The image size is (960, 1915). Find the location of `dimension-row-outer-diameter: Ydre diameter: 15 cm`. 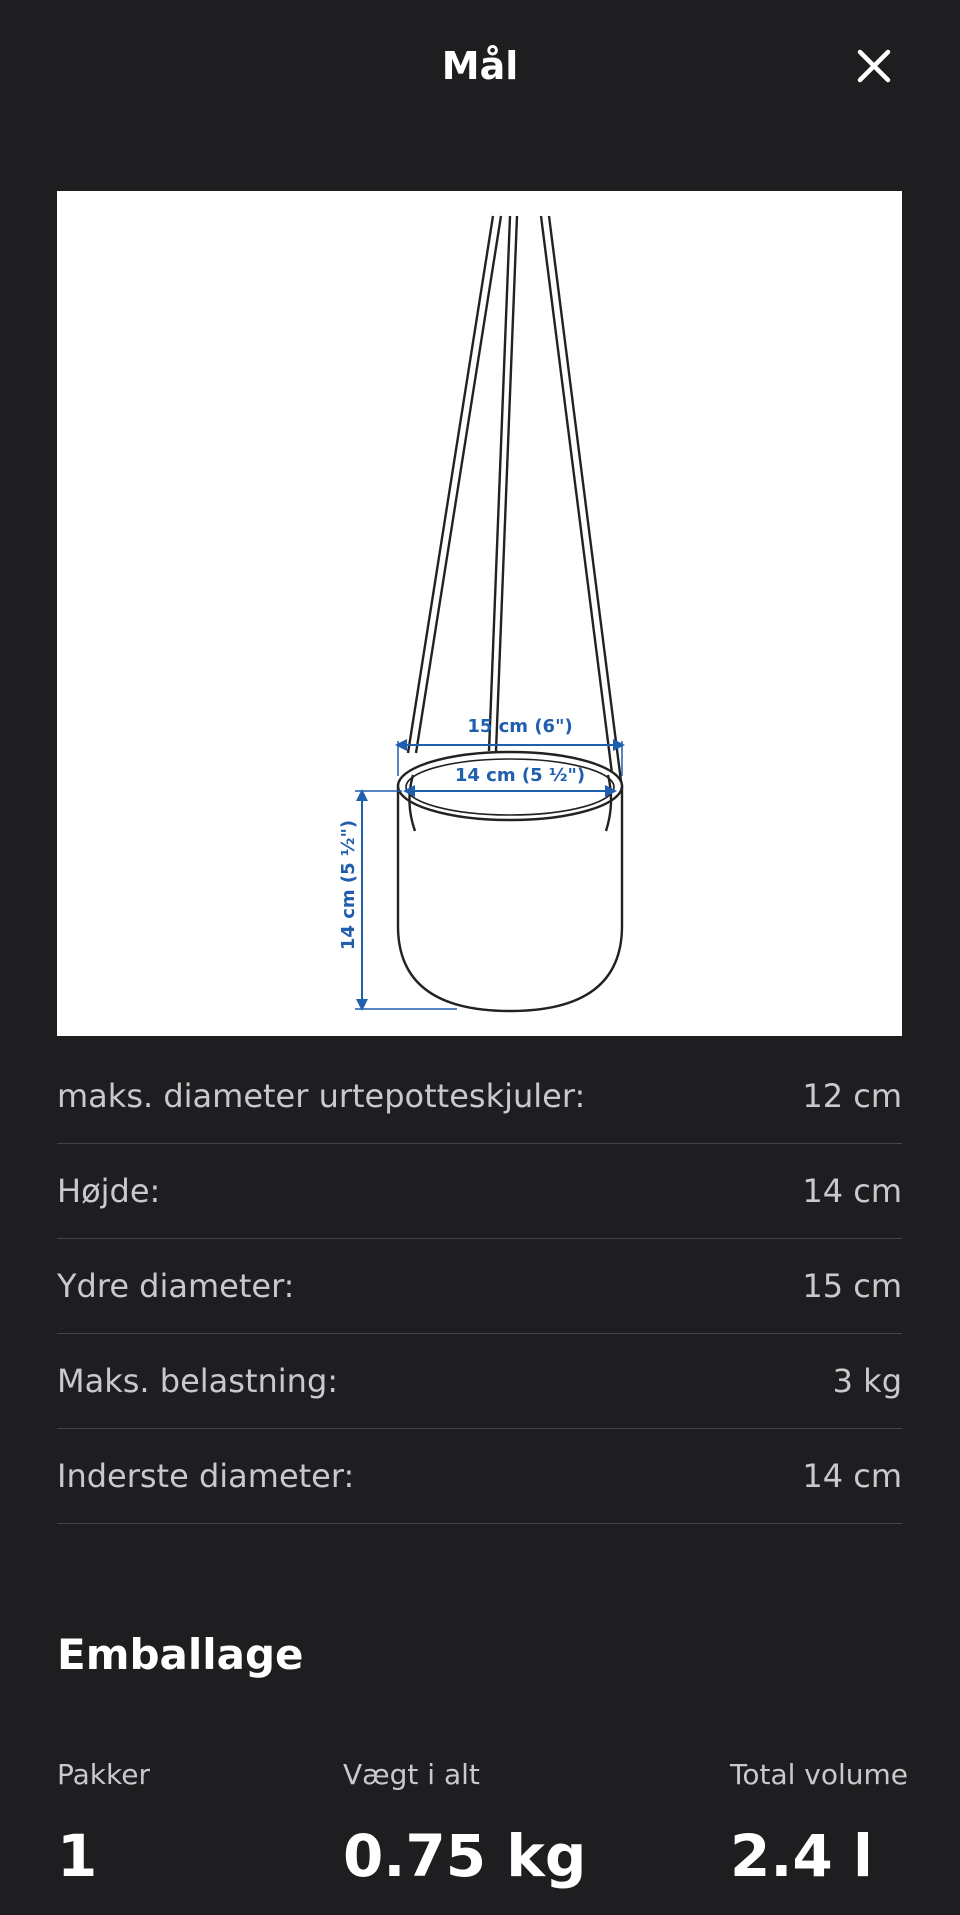

dimension-row-outer-diameter: Ydre diameter: 15 cm is located at coordinates (479, 1286).